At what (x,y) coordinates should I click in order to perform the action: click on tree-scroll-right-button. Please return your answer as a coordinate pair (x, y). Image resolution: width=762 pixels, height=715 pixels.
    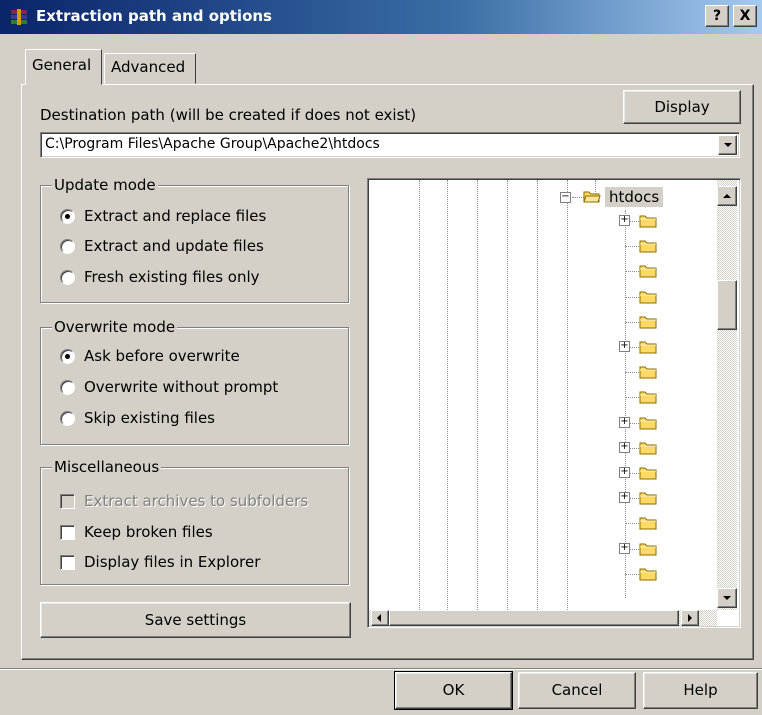
    Looking at the image, I should click on (690, 618).